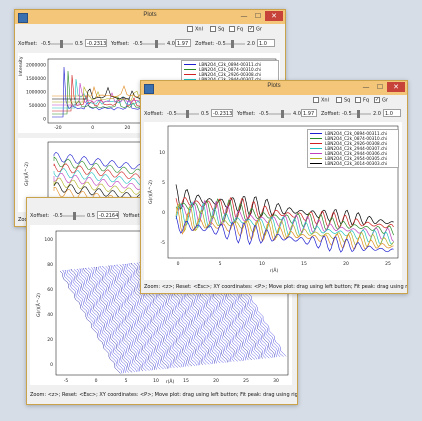  Describe the element at coordinates (37, 106) in the screenshot. I see `y-tick-label: 500000` at that location.